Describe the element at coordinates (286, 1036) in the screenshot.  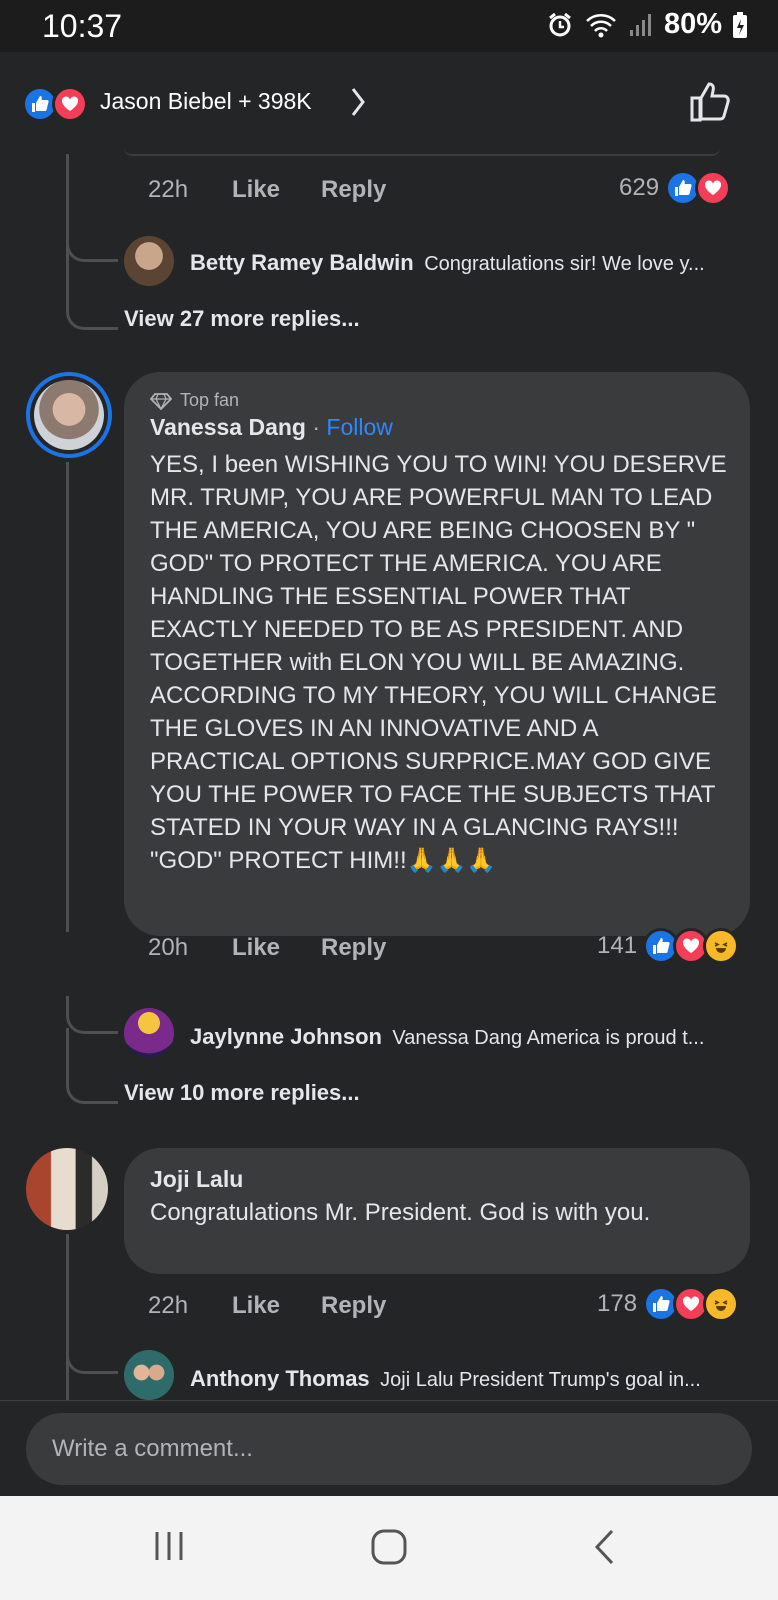
I see `reply-author: Jaylynne Johnson` at that location.